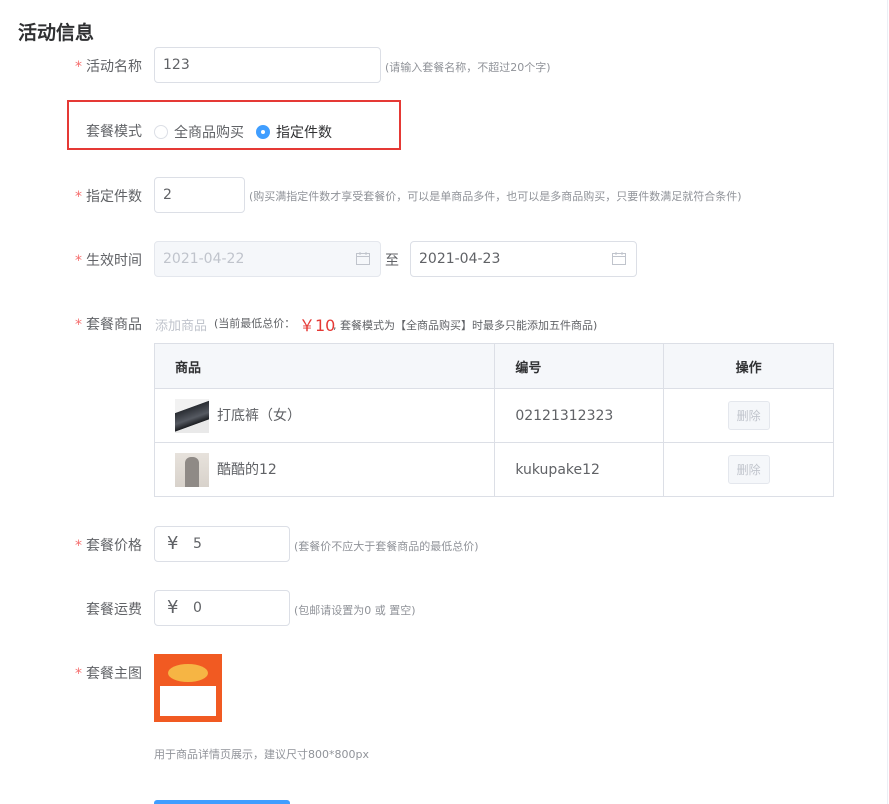  I want to click on product-name: 酷酷的12, so click(247, 469).